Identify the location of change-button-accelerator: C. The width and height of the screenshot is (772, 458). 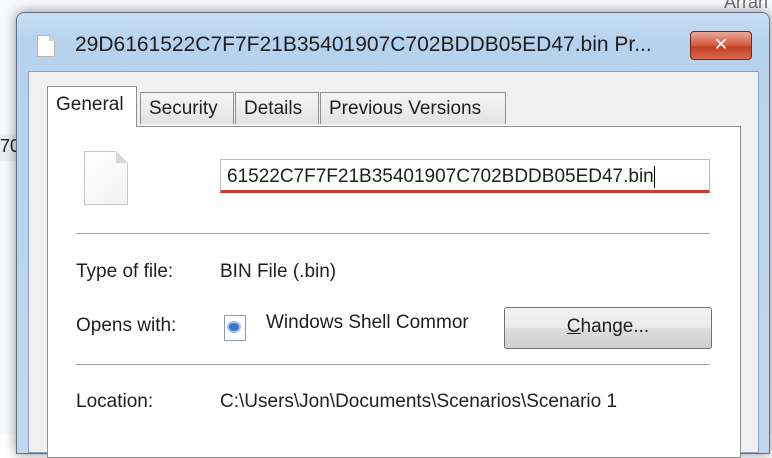
(573, 326).